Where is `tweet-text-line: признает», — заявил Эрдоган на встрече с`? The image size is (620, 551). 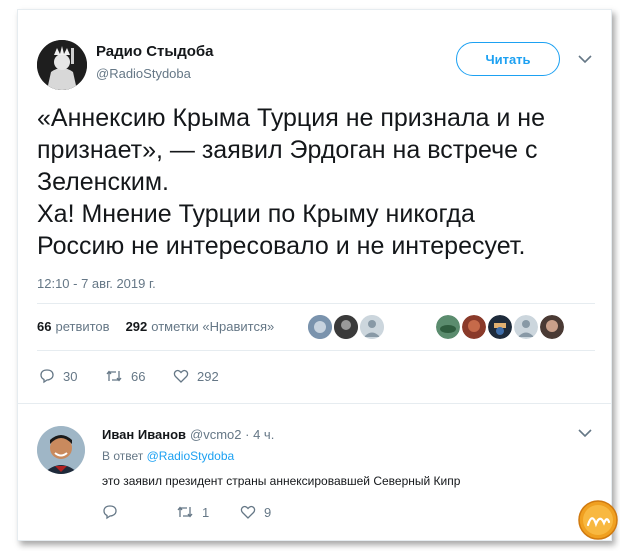
tweet-text-line: признает», — заявил Эрдоган на встрече с is located at coordinates (287, 150).